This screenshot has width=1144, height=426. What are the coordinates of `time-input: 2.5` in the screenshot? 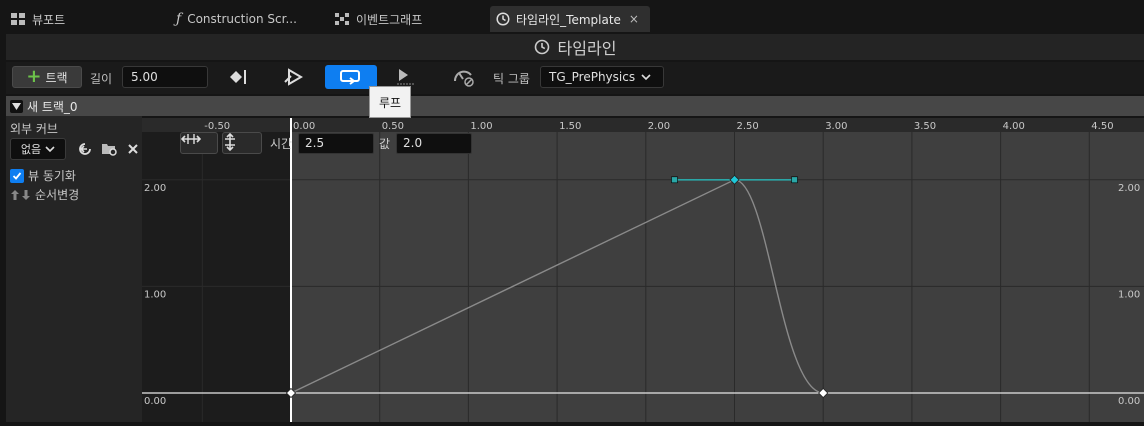 It's located at (336, 143).